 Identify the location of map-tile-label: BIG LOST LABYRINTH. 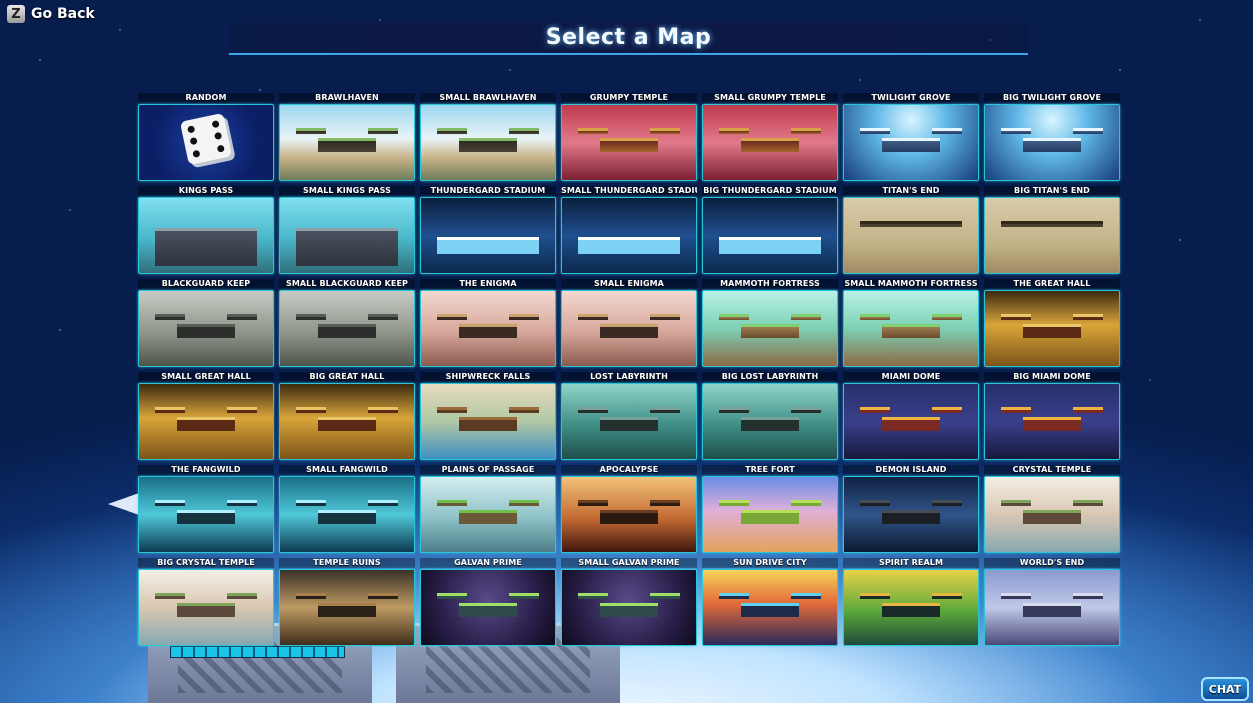
(770, 377).